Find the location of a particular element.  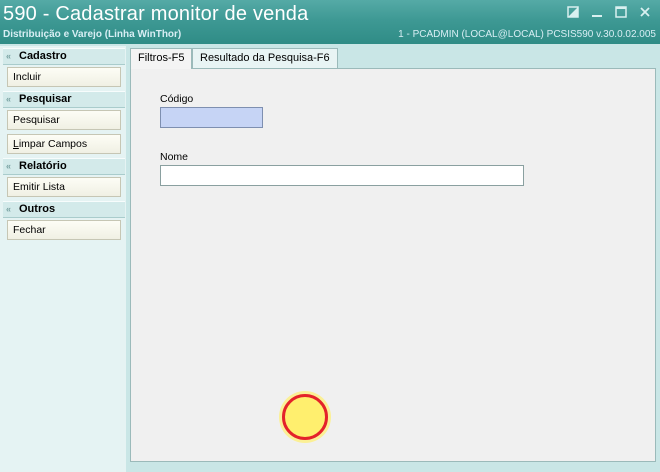

limpar-campos-button: Limpar Campos is located at coordinates (64, 144).